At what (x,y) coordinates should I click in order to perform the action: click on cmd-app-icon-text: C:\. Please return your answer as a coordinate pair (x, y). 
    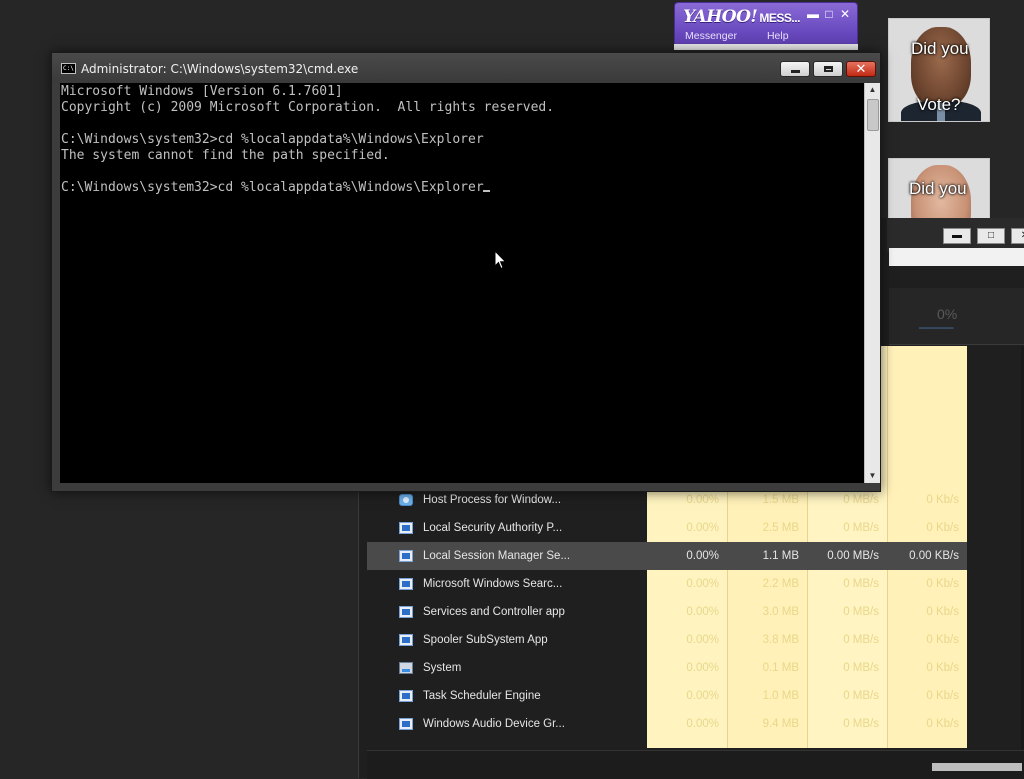
    Looking at the image, I should click on (68, 68).